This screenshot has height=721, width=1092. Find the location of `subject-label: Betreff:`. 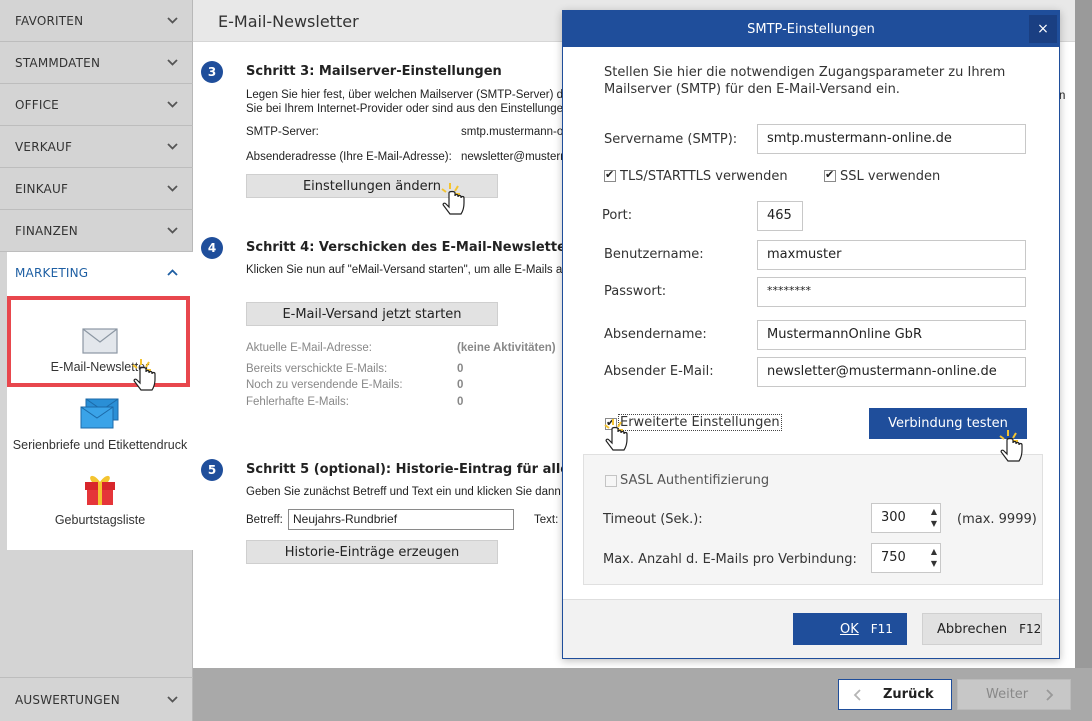

subject-label: Betreff: is located at coordinates (264, 520).